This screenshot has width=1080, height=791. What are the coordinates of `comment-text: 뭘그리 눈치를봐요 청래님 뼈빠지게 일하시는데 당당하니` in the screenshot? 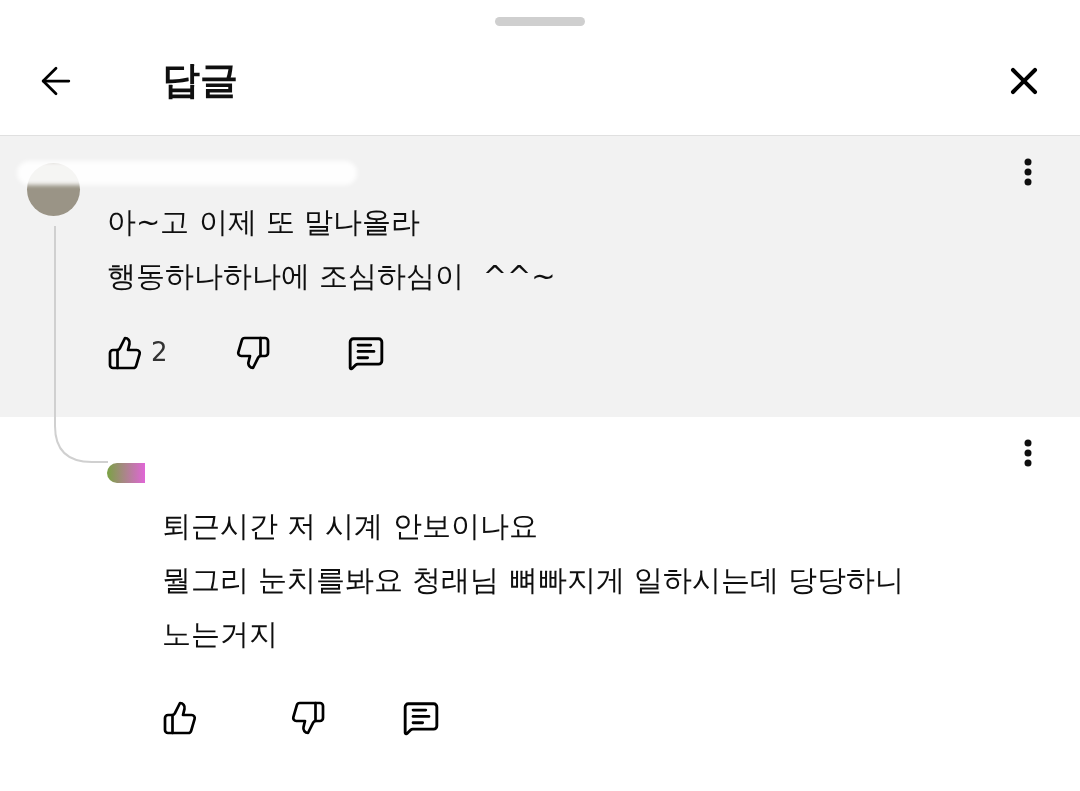 It's located at (534, 580).